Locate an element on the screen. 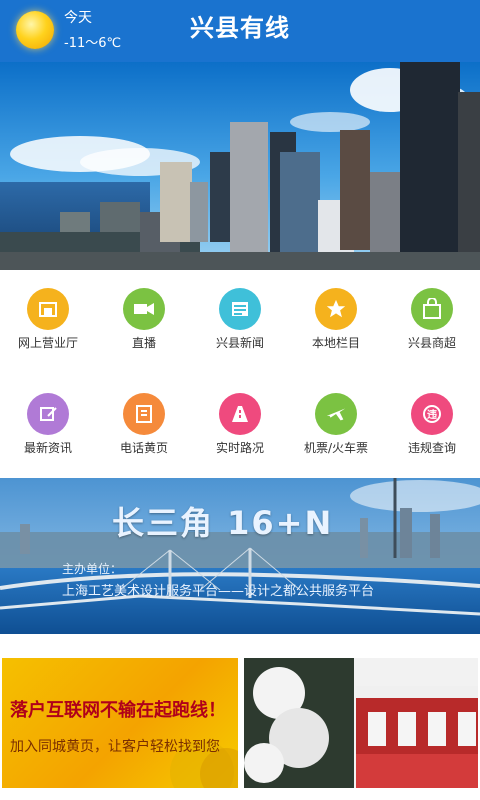 The width and height of the screenshot is (480, 800). banner-organizer-line: 上海工艺美术设计服务平台——设计之都公共服务平台 is located at coordinates (218, 591).